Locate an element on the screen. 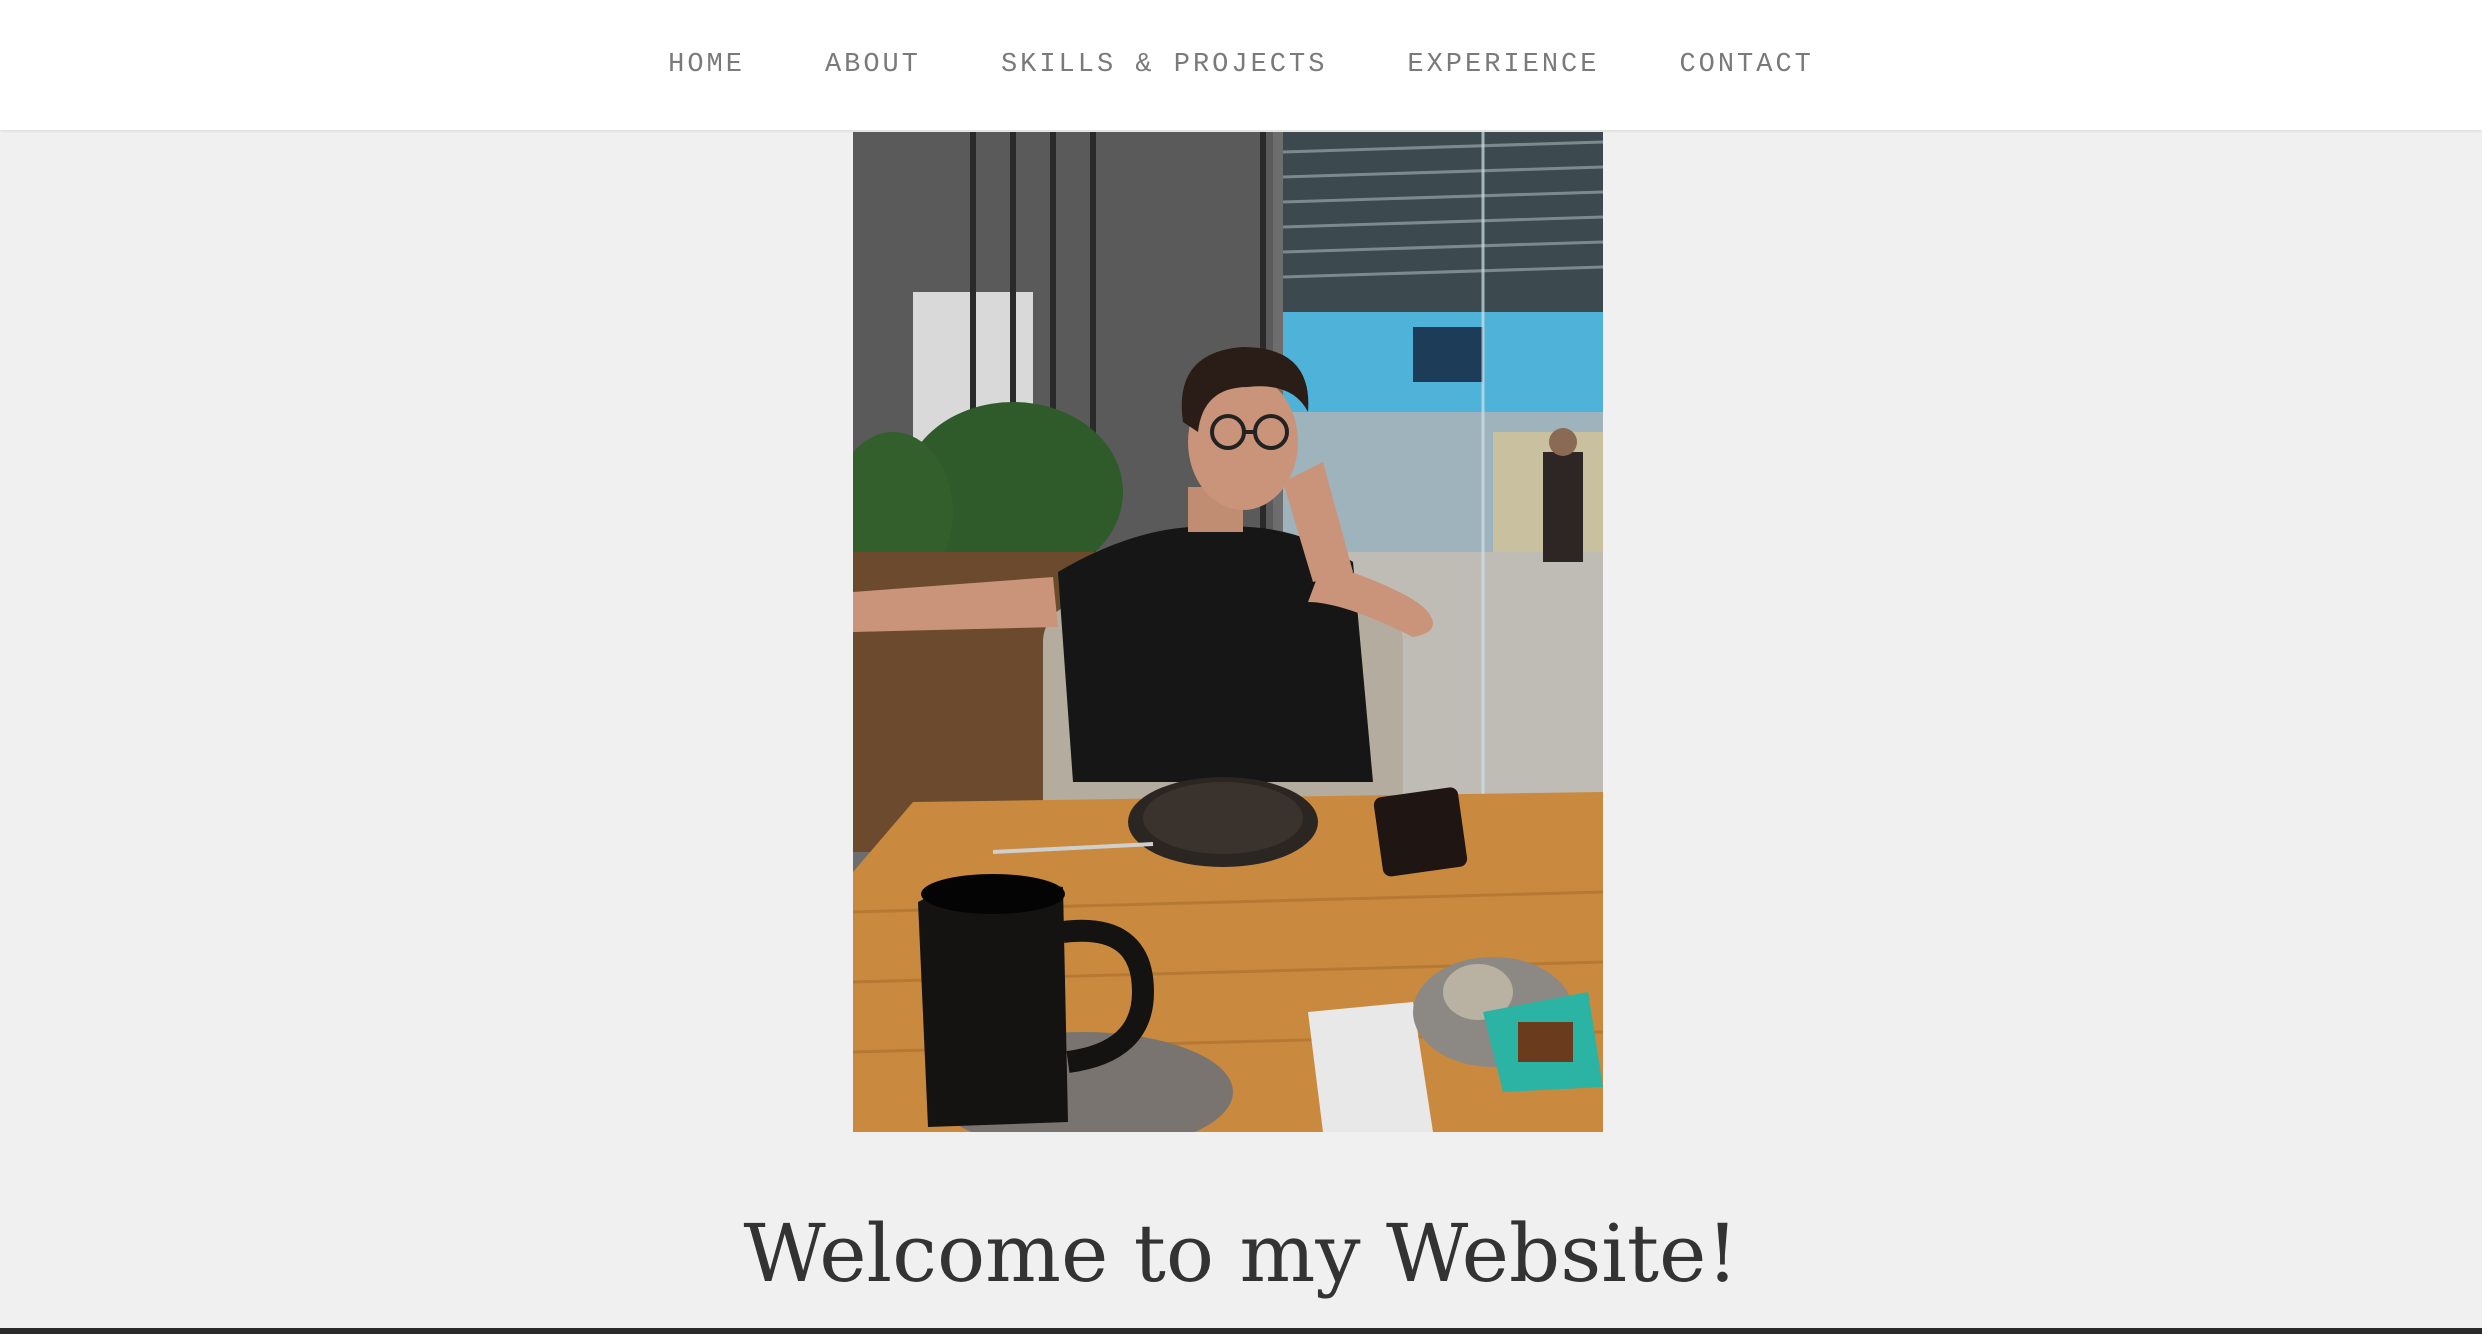 The image size is (2482, 1334). nav-link-contact: CONTACT is located at coordinates (1746, 65).